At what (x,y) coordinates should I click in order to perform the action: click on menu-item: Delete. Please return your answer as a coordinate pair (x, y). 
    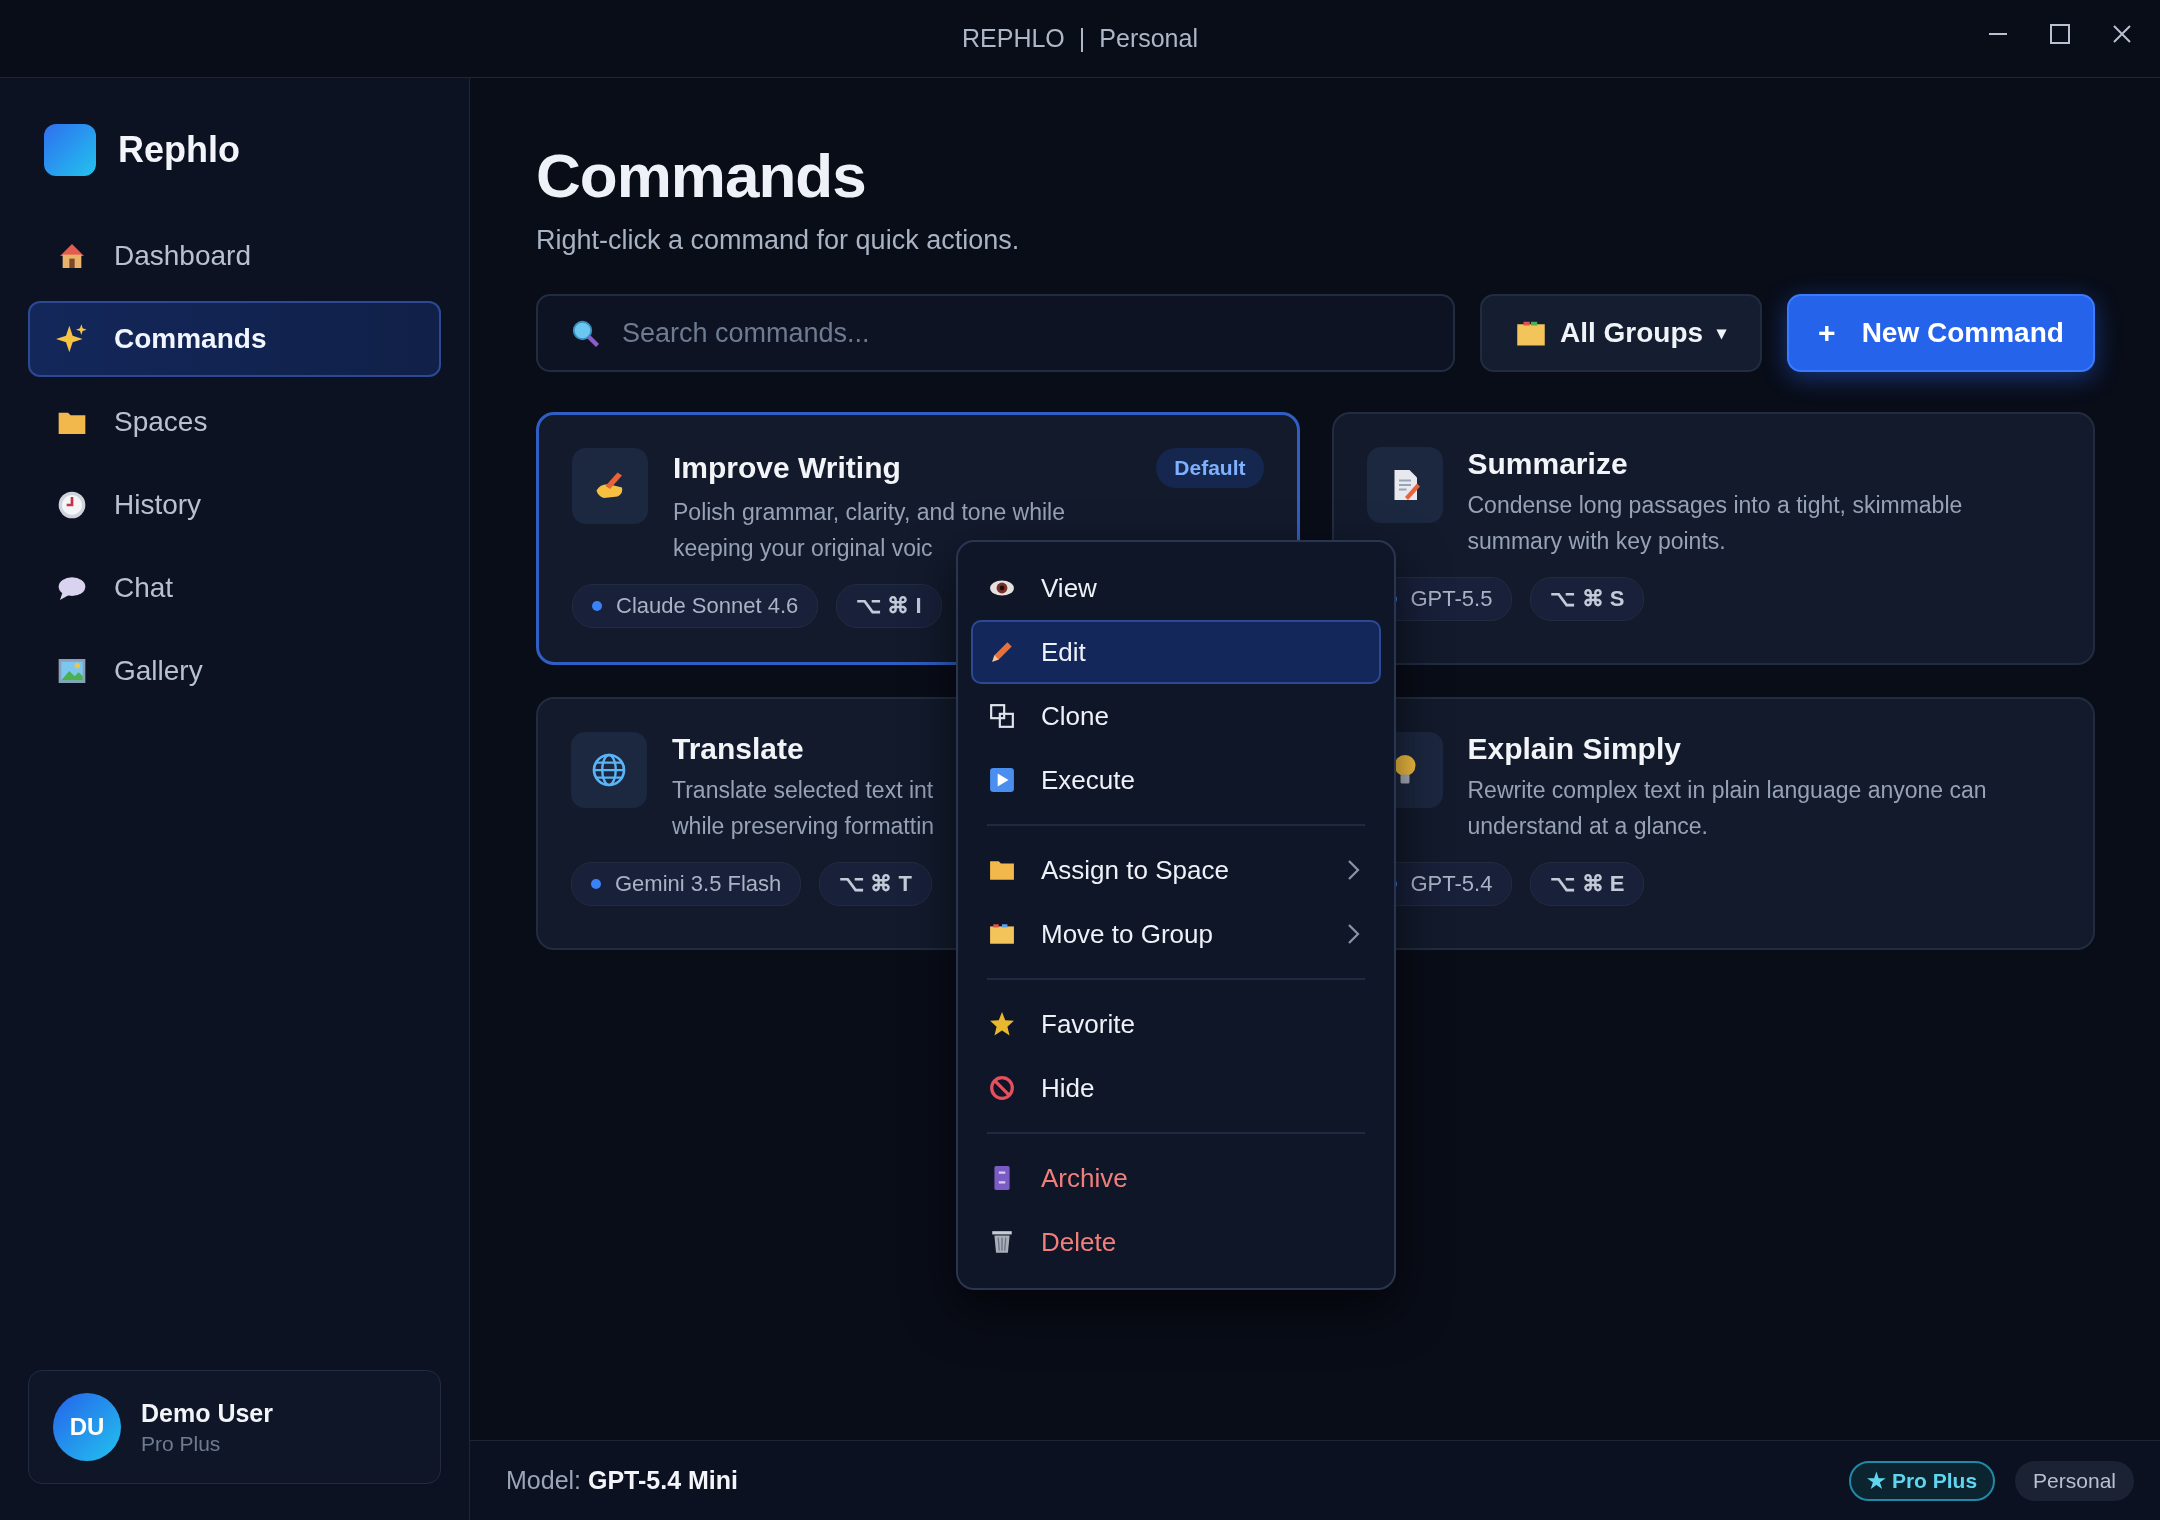
    Looking at the image, I should click on (1176, 1242).